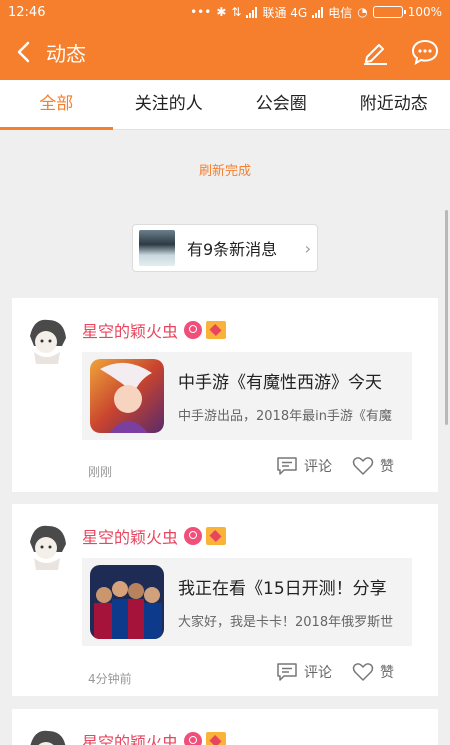  I want to click on game-thumbnail, so click(127, 396).